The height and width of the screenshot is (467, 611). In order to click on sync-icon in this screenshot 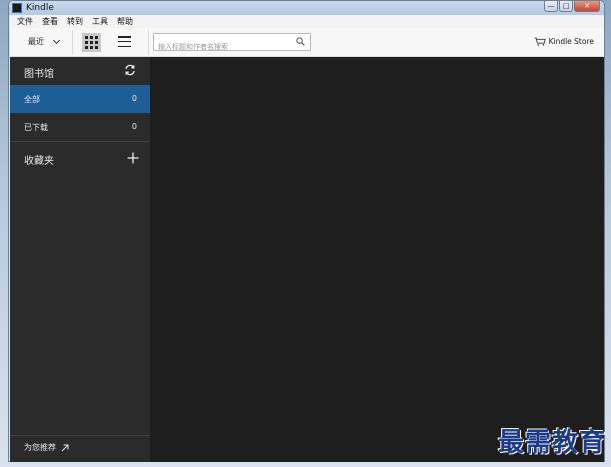, I will do `click(130, 70)`.